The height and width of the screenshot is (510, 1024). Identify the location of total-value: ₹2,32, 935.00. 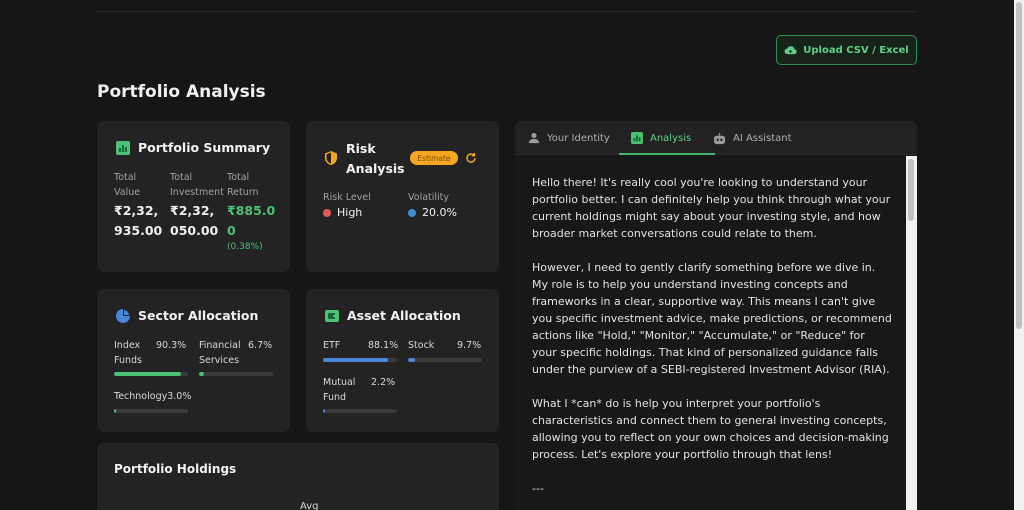
(138, 220).